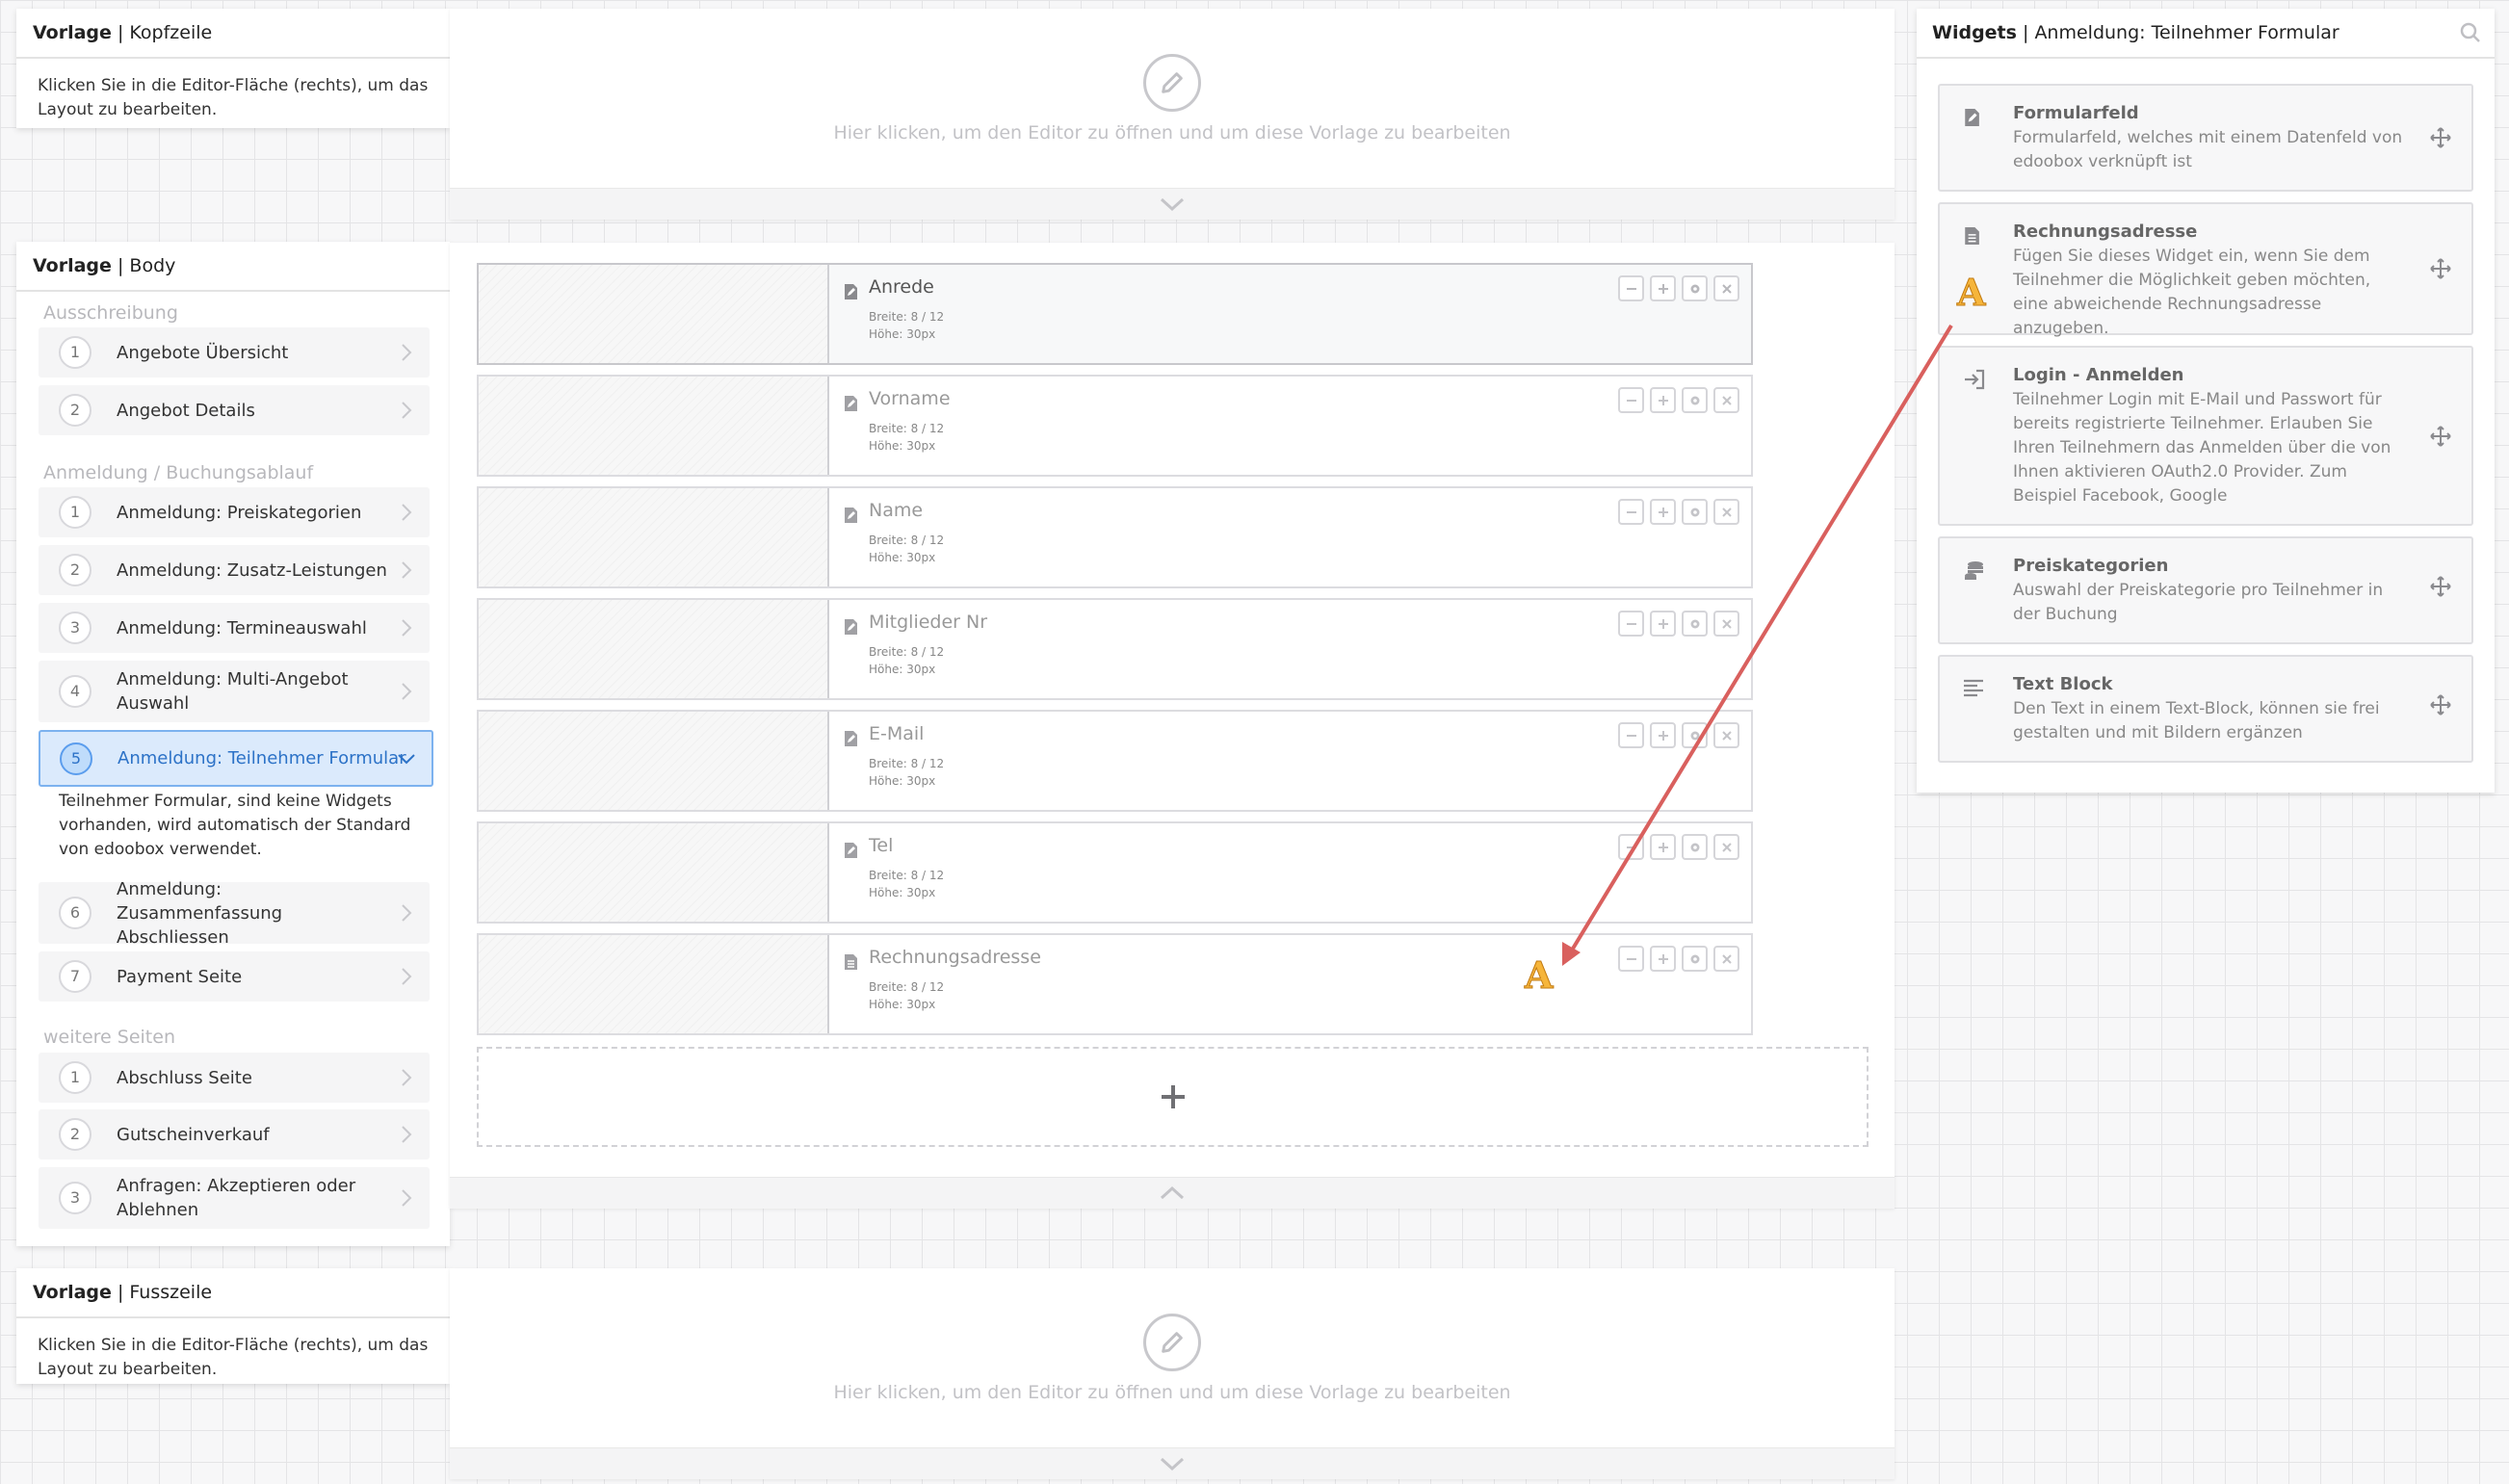  What do you see at coordinates (234, 1198) in the screenshot?
I see `nav-item-anfragen: 3 Anfragen: Akzeptieren oder Ablehnen` at bounding box center [234, 1198].